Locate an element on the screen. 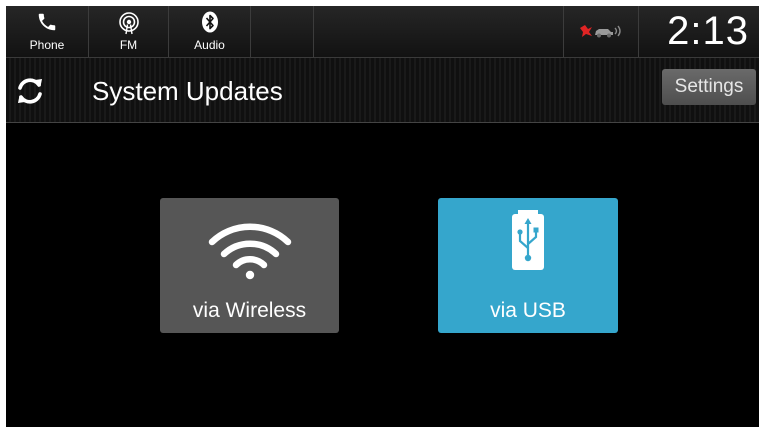  via-wireless-button: via Wireless is located at coordinates (249, 265).